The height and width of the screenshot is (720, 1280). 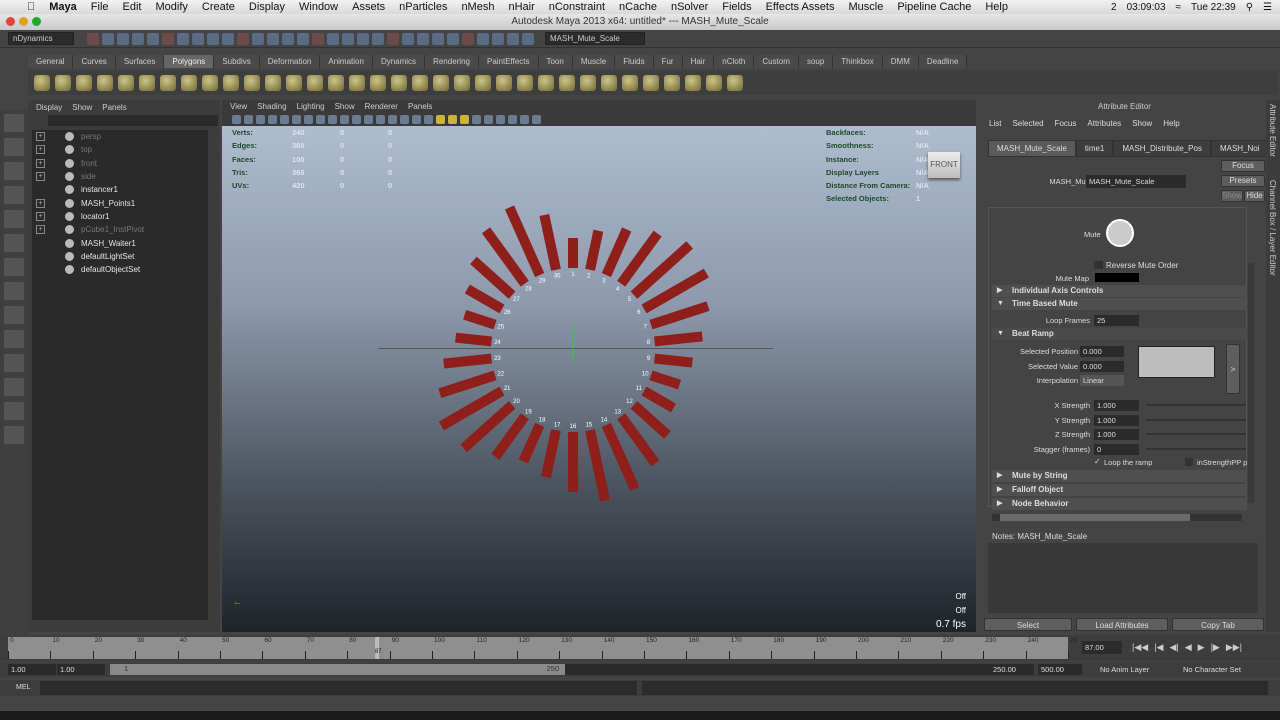 What do you see at coordinates (1243, 166) in the screenshot?
I see `focus-button: Focus` at bounding box center [1243, 166].